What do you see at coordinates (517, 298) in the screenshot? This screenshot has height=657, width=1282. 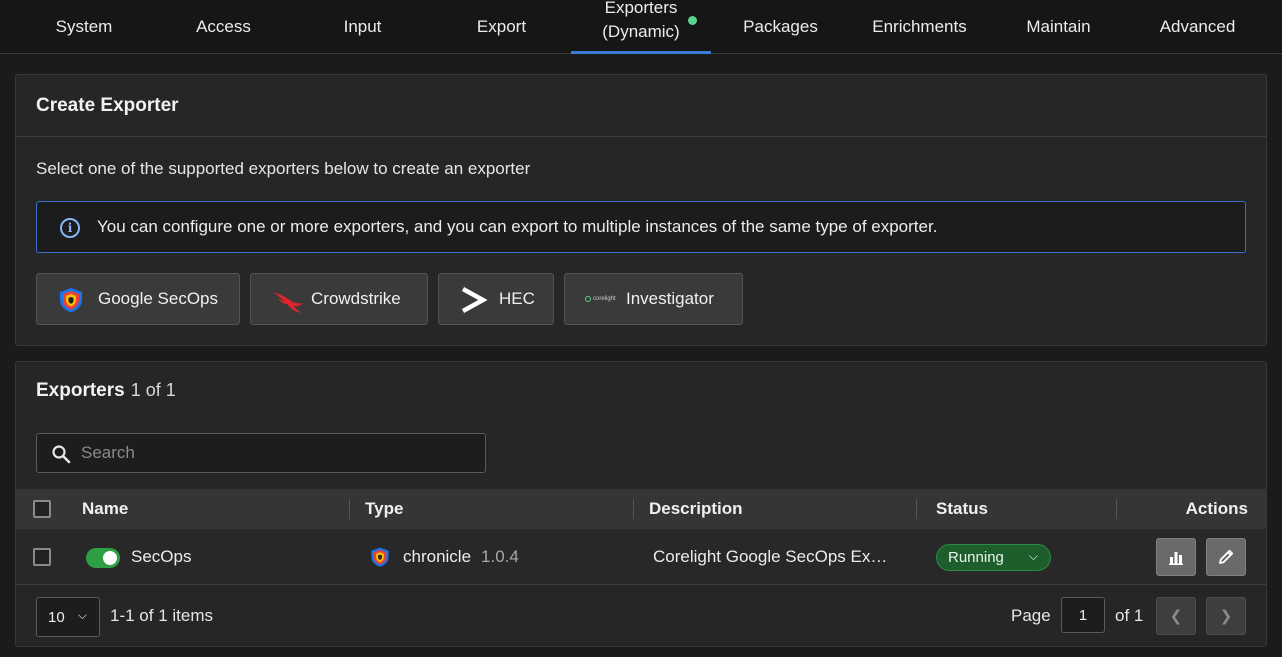 I see `button-label: HEC` at bounding box center [517, 298].